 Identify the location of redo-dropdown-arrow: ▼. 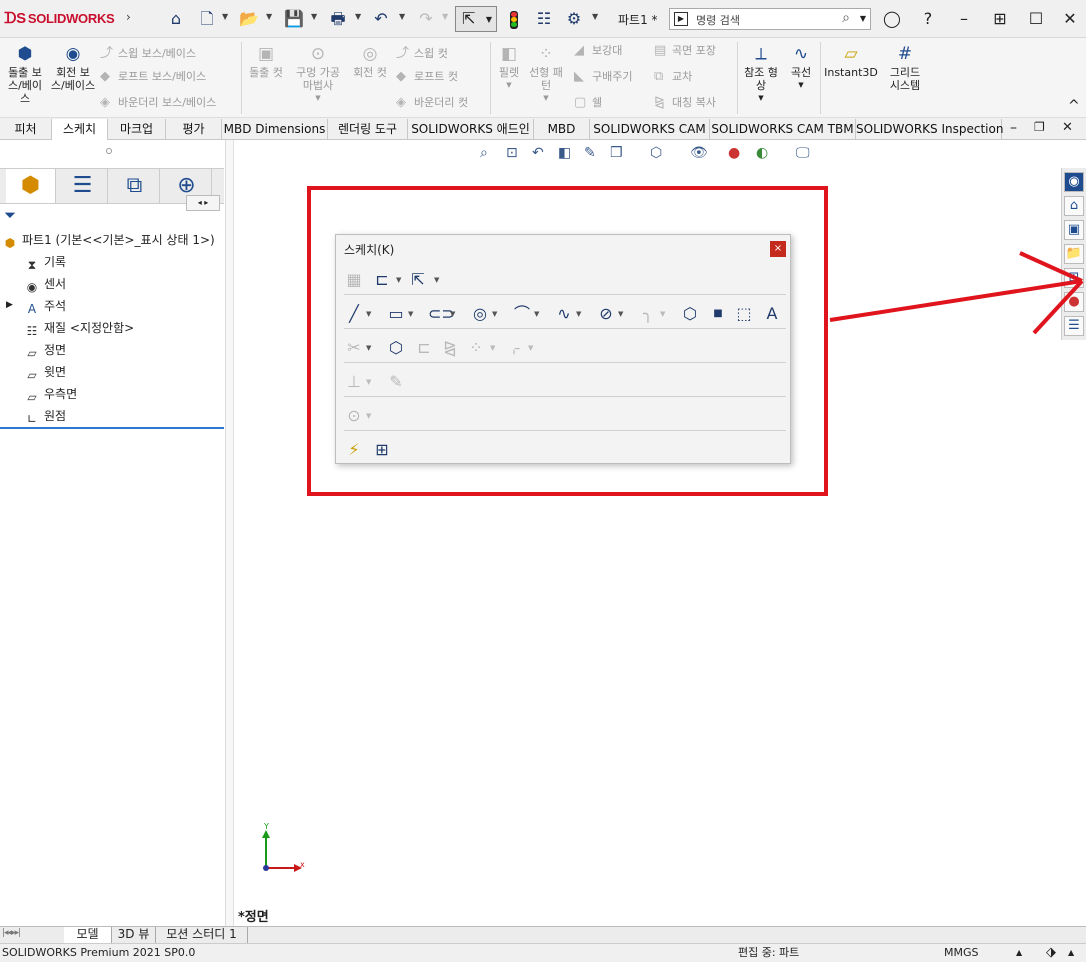
(445, 16).